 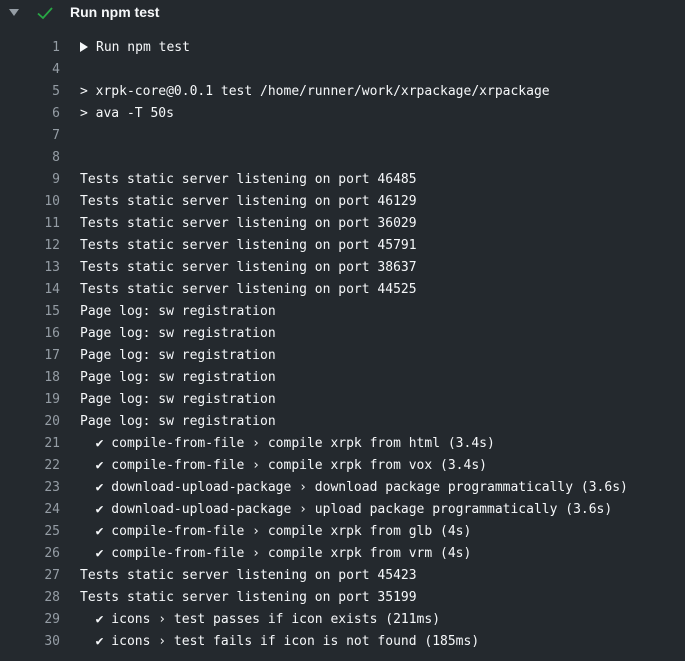 I want to click on log-line: 4, so click(x=342, y=70).